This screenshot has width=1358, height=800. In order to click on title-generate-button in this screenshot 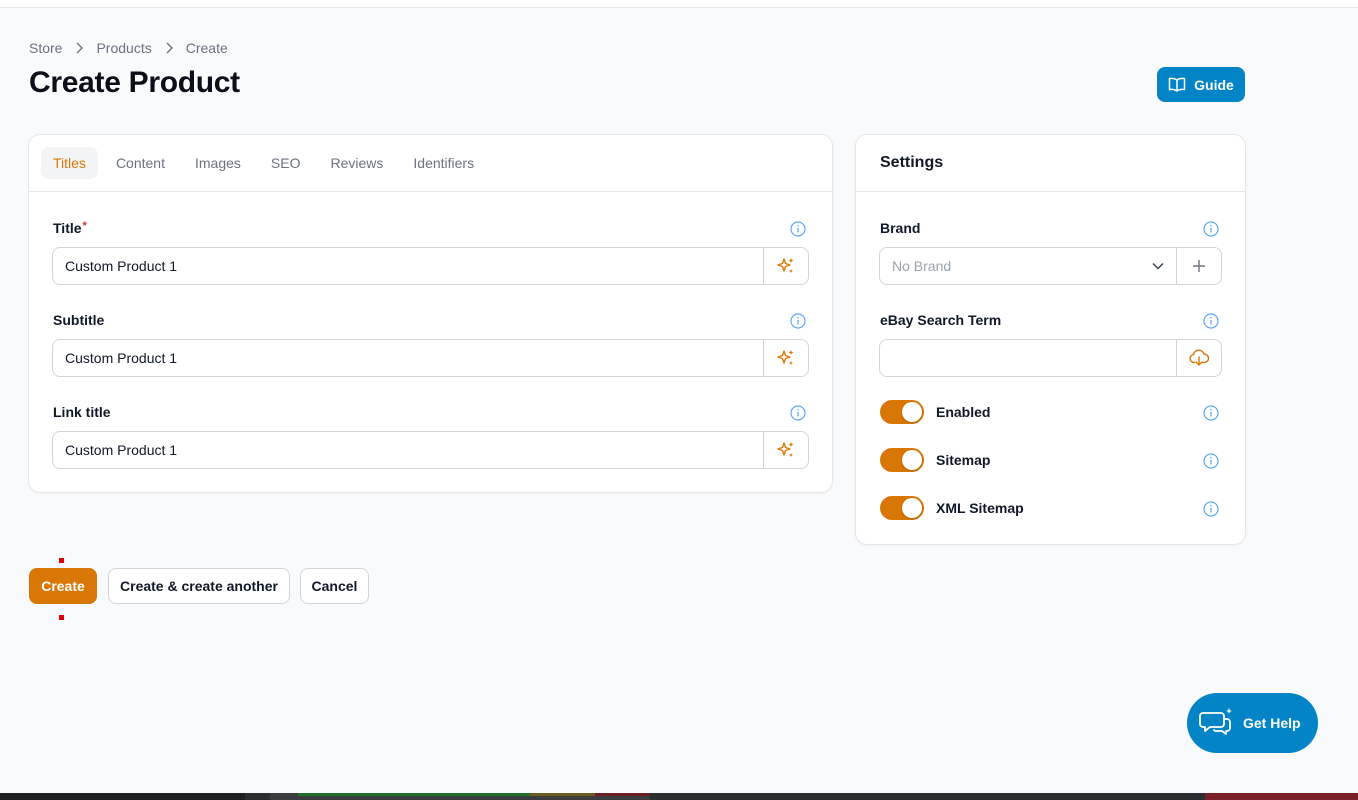, I will do `click(785, 266)`.